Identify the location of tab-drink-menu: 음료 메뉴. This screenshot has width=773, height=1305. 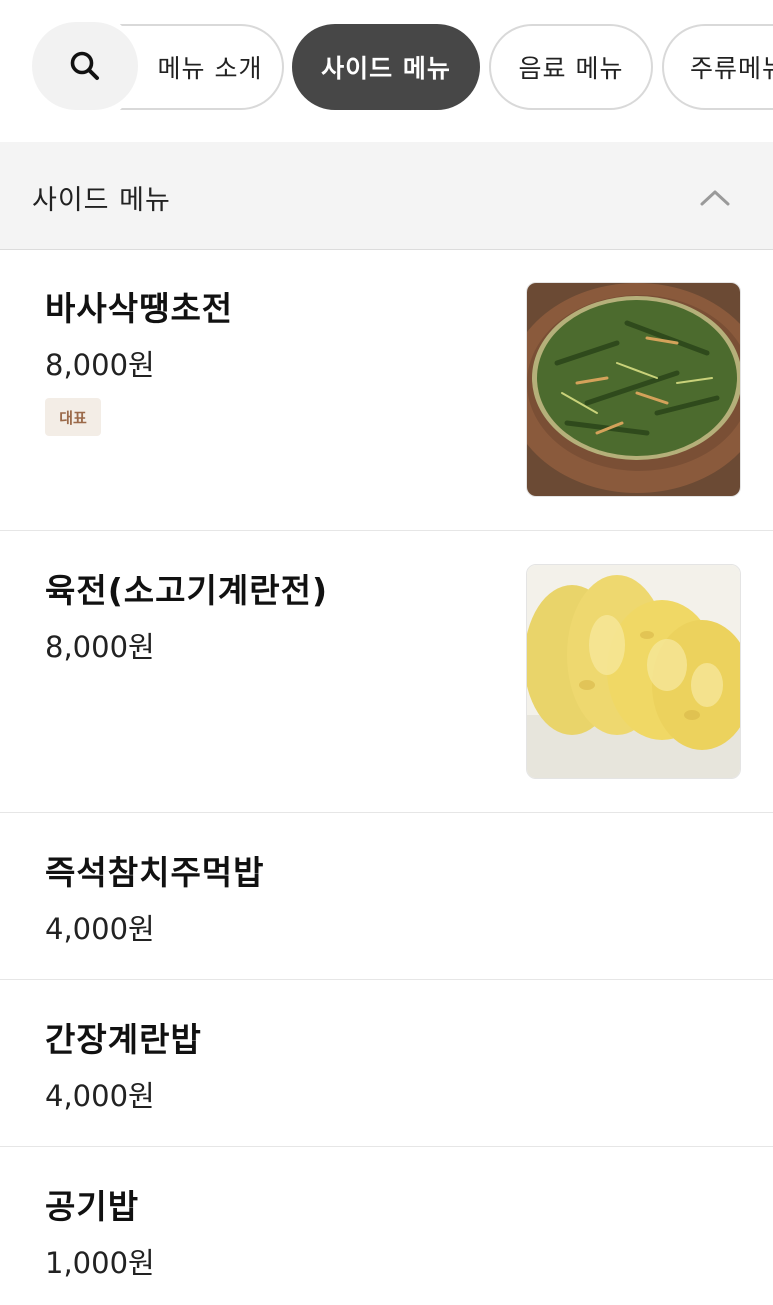
(571, 67).